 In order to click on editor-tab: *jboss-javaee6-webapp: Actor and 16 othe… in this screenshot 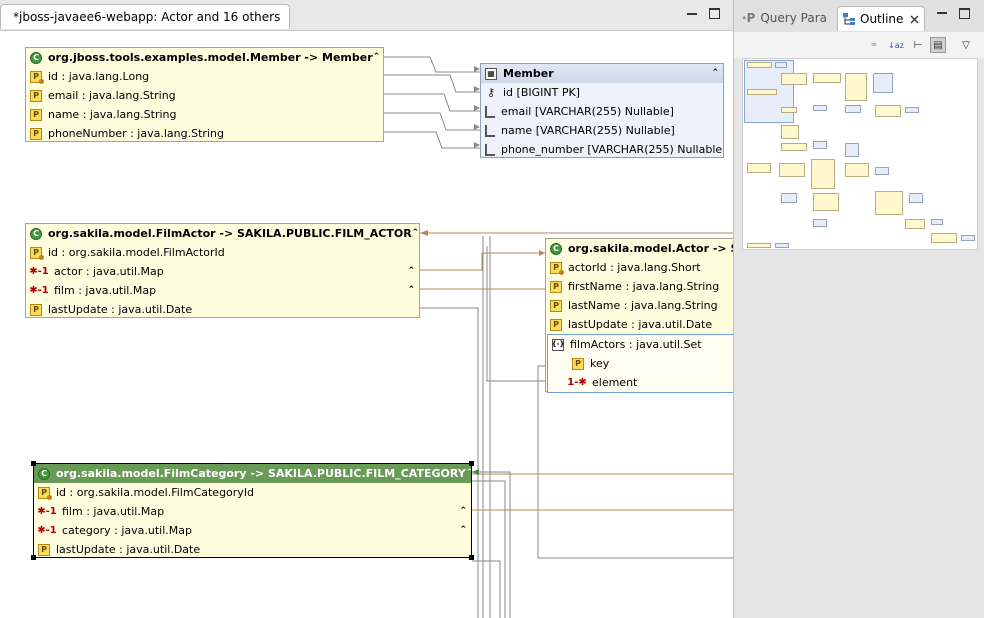, I will do `click(145, 16)`.